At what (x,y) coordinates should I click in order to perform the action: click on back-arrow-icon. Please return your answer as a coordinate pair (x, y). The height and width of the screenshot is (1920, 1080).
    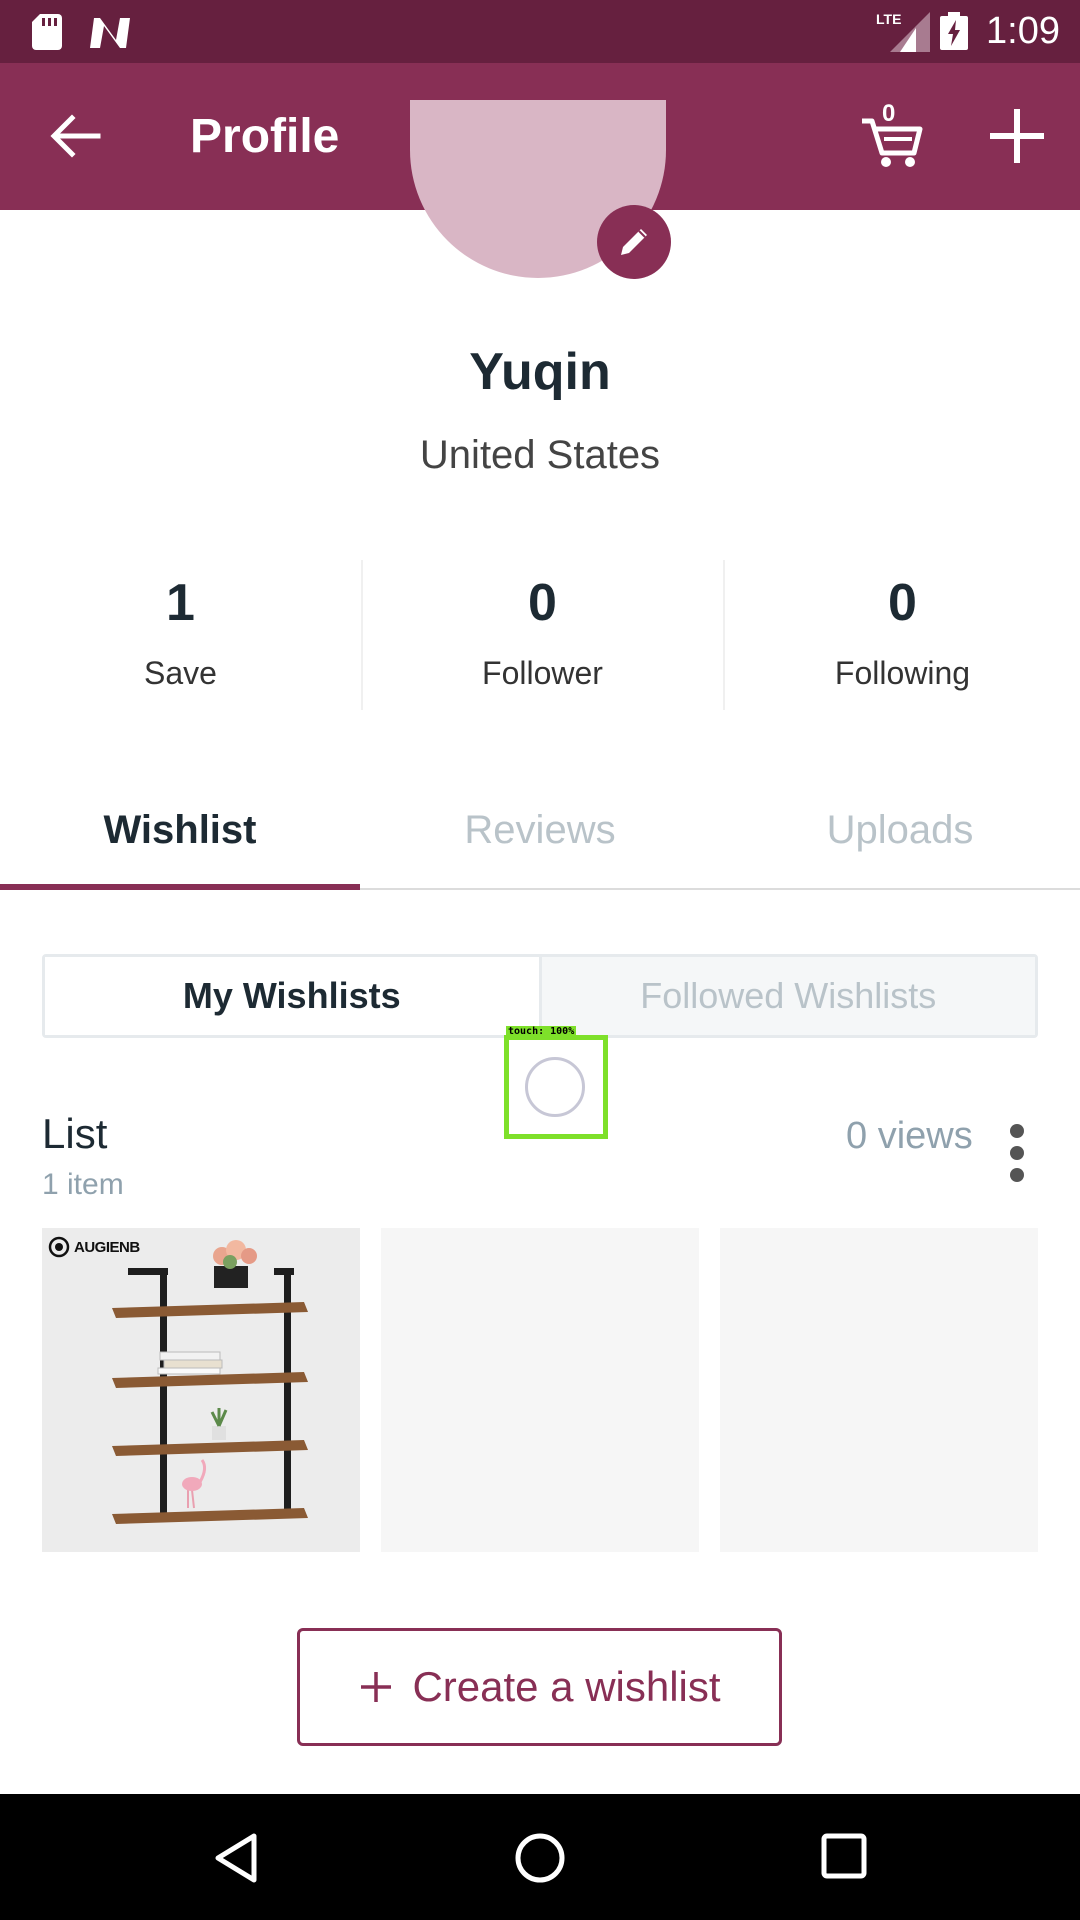
    Looking at the image, I should click on (75, 136).